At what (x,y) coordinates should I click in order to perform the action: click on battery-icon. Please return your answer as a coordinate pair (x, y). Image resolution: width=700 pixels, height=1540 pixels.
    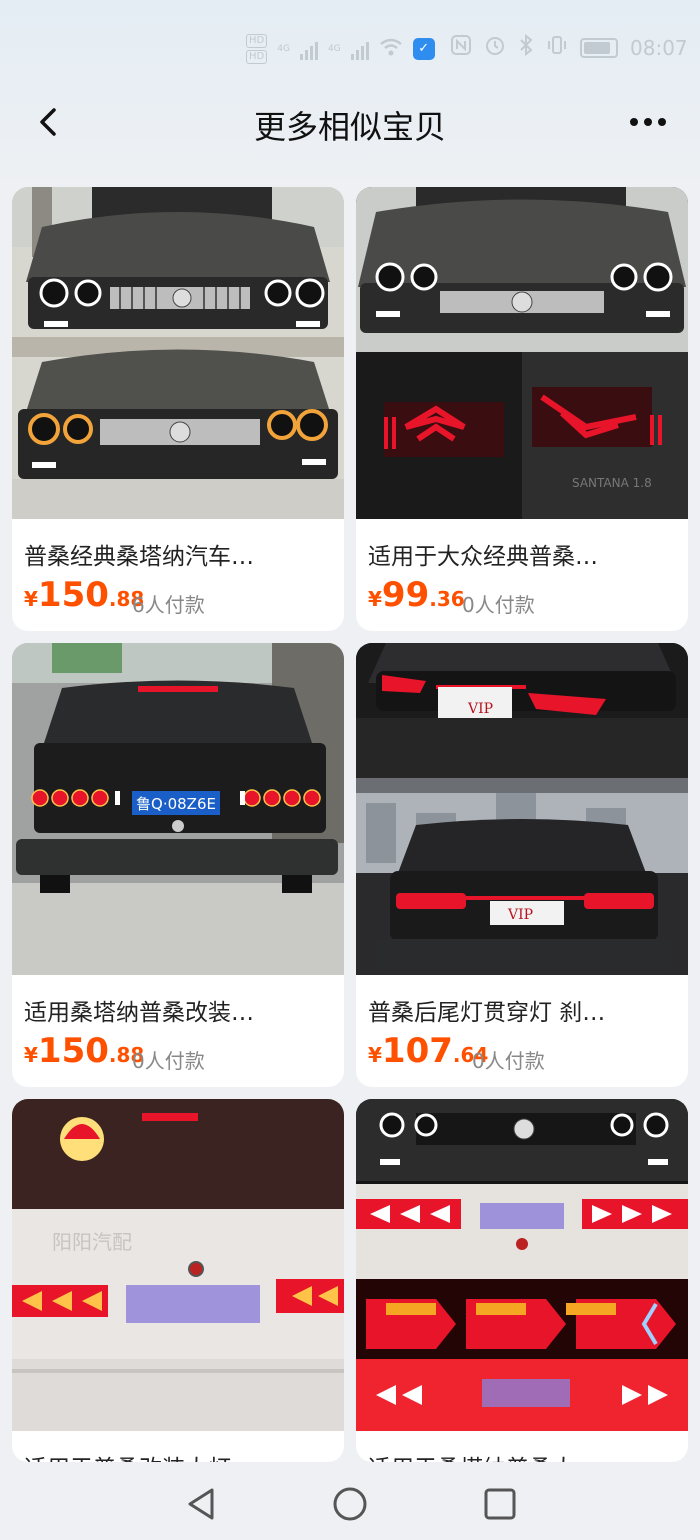
    Looking at the image, I should click on (599, 47).